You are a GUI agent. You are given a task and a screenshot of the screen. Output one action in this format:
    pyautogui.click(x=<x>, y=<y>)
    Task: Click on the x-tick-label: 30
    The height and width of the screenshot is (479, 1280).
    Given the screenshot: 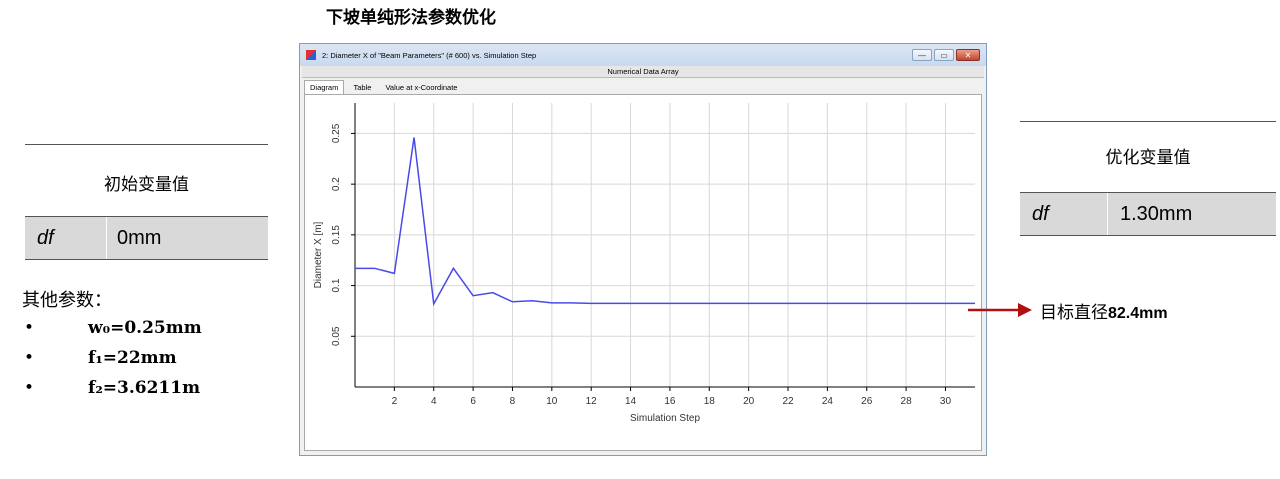 What is the action you would take?
    pyautogui.click(x=946, y=401)
    